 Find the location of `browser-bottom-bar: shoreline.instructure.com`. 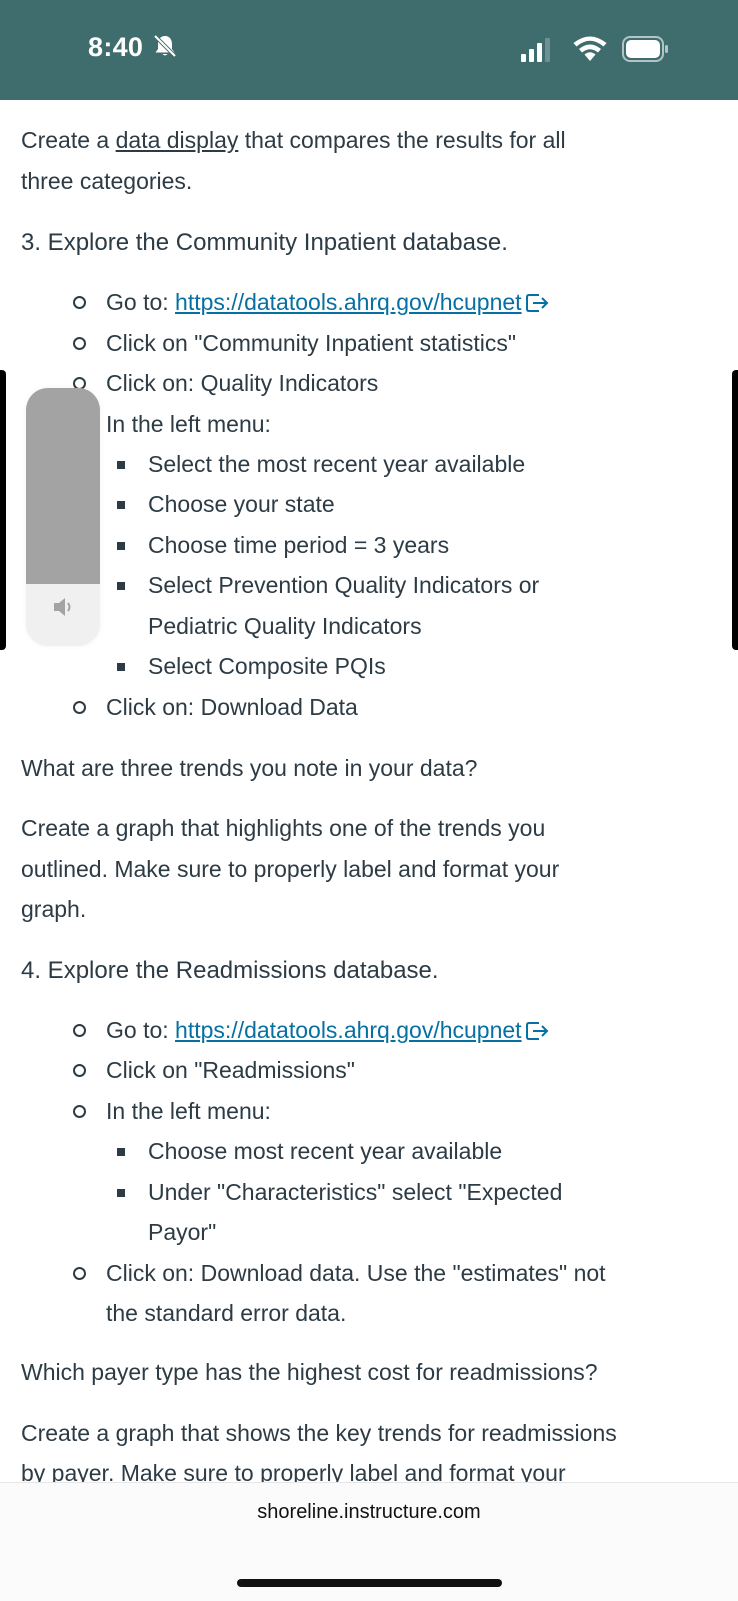

browser-bottom-bar: shoreline.instructure.com is located at coordinates (369, 1541).